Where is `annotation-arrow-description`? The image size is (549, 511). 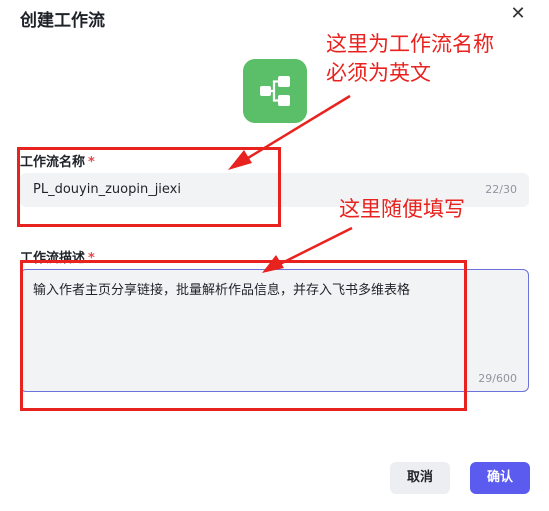
annotation-arrow-description is located at coordinates (307, 249).